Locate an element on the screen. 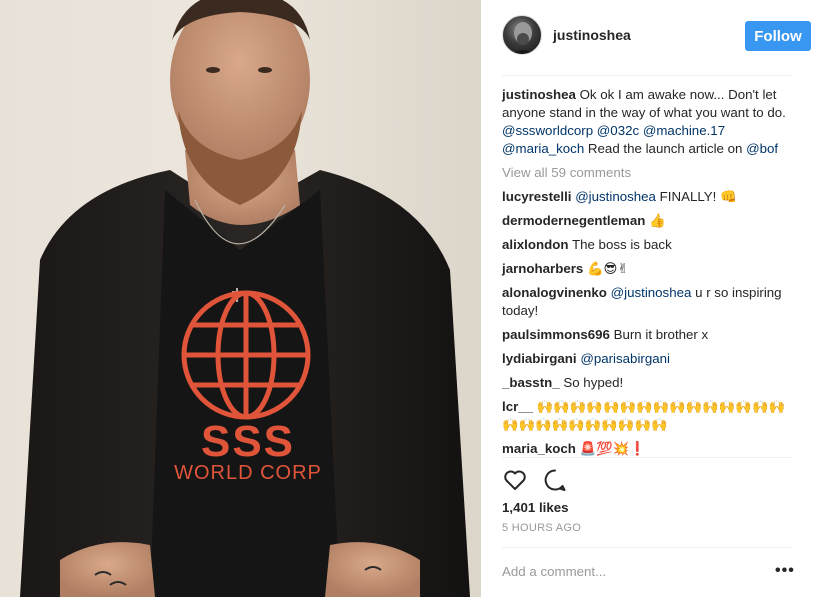  comment-username: alonalogvinenko is located at coordinates (554, 292).